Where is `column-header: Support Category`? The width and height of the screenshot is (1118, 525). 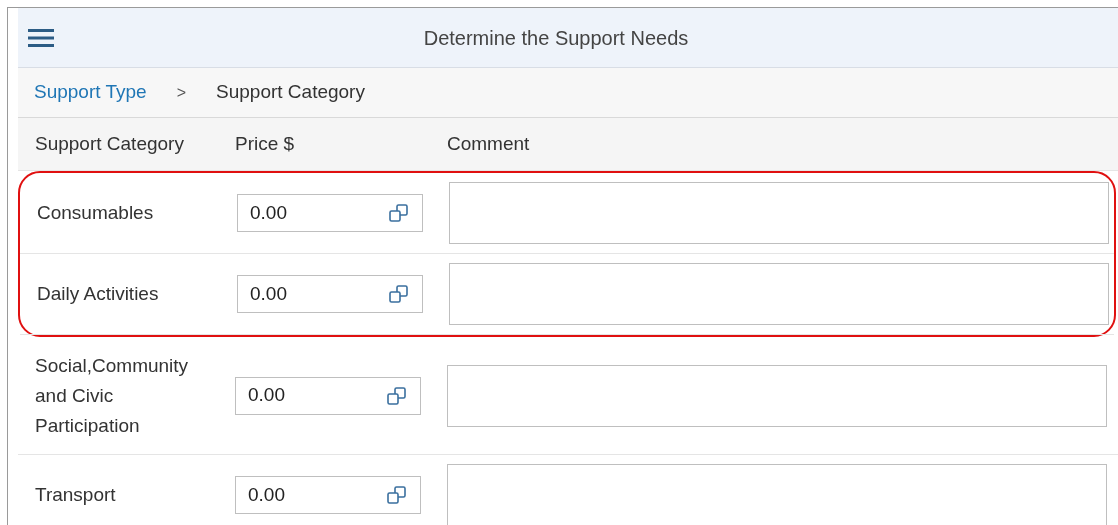
column-header: Support Category is located at coordinates (109, 143).